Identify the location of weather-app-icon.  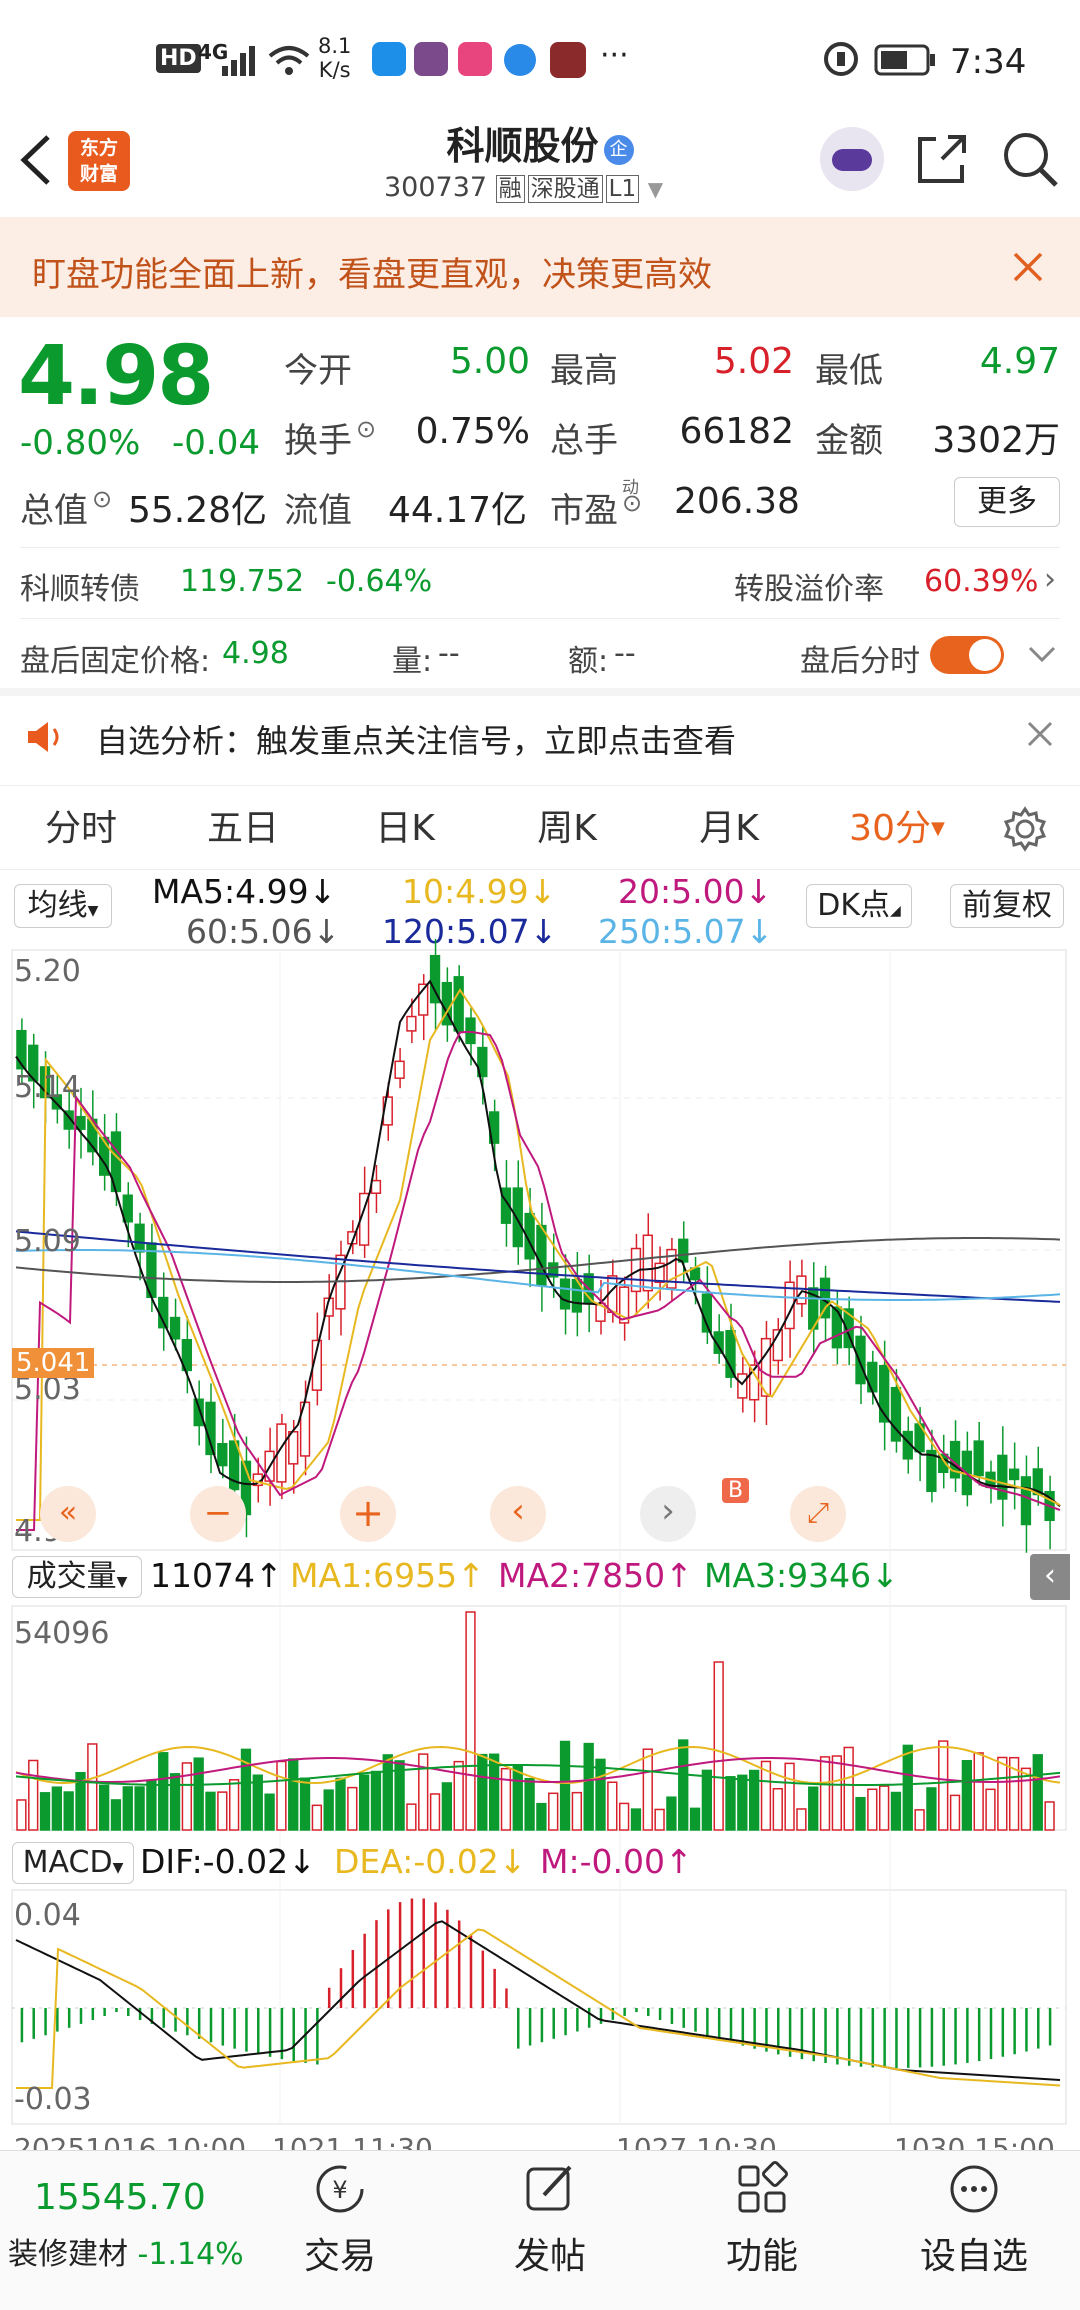
(389, 59).